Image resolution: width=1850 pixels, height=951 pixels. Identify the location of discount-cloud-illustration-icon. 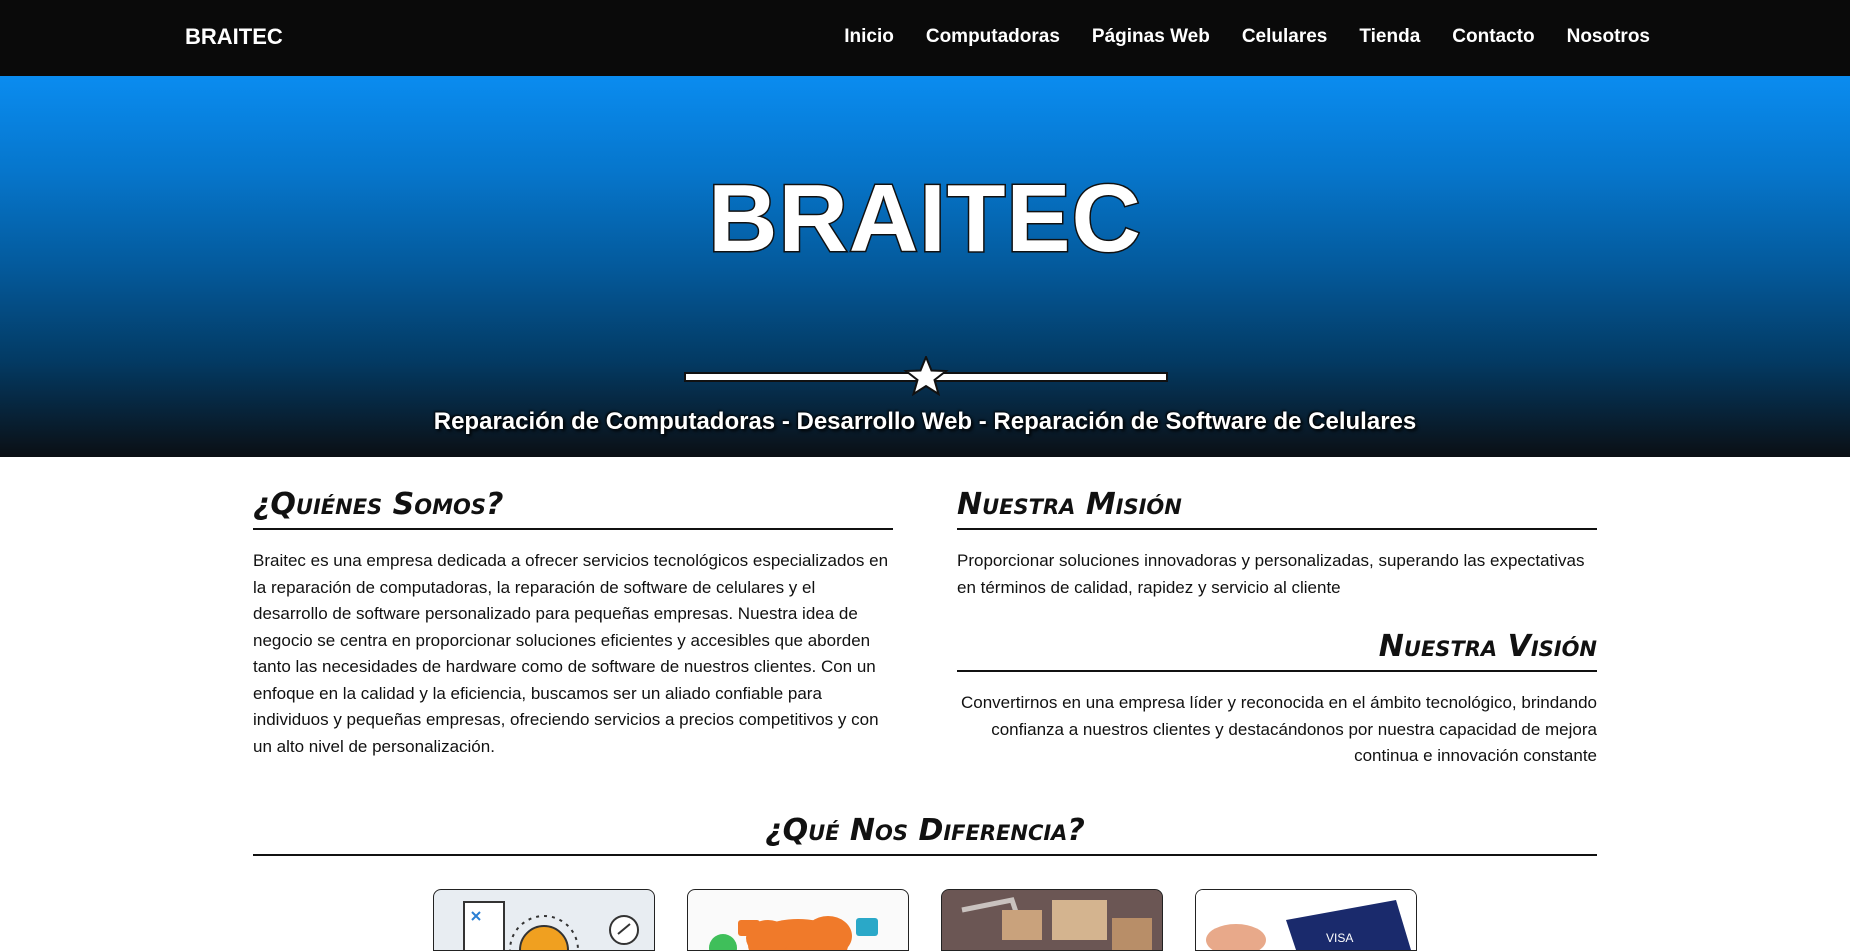
(793, 933).